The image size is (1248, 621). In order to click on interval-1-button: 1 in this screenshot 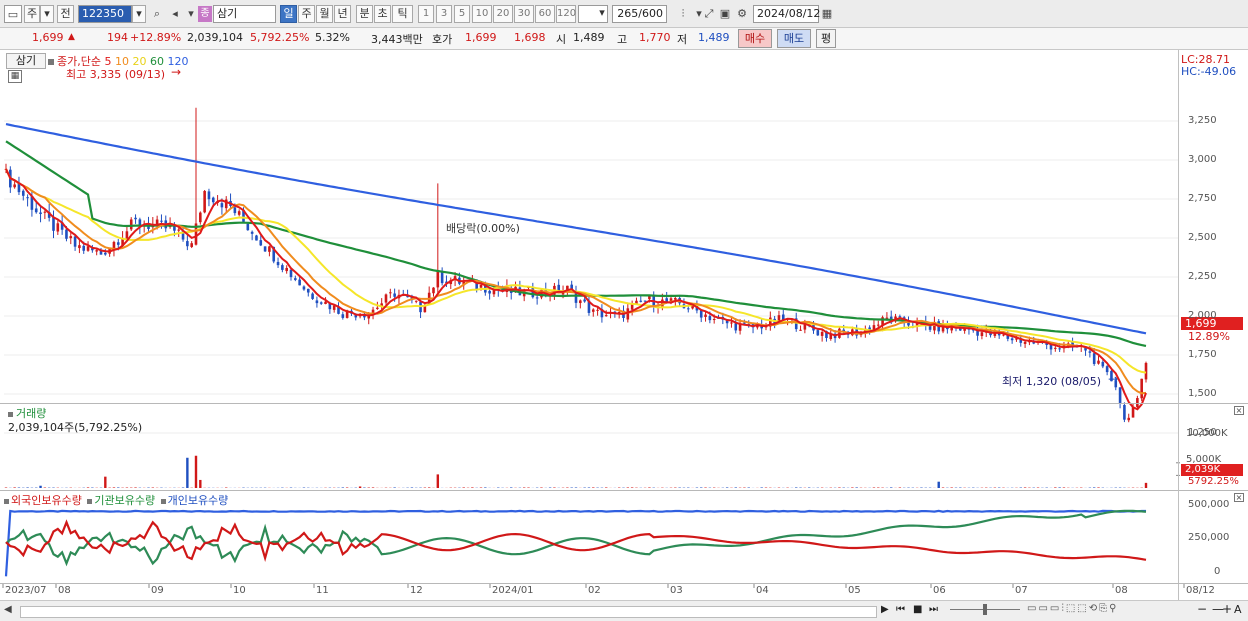, I will do `click(426, 14)`.